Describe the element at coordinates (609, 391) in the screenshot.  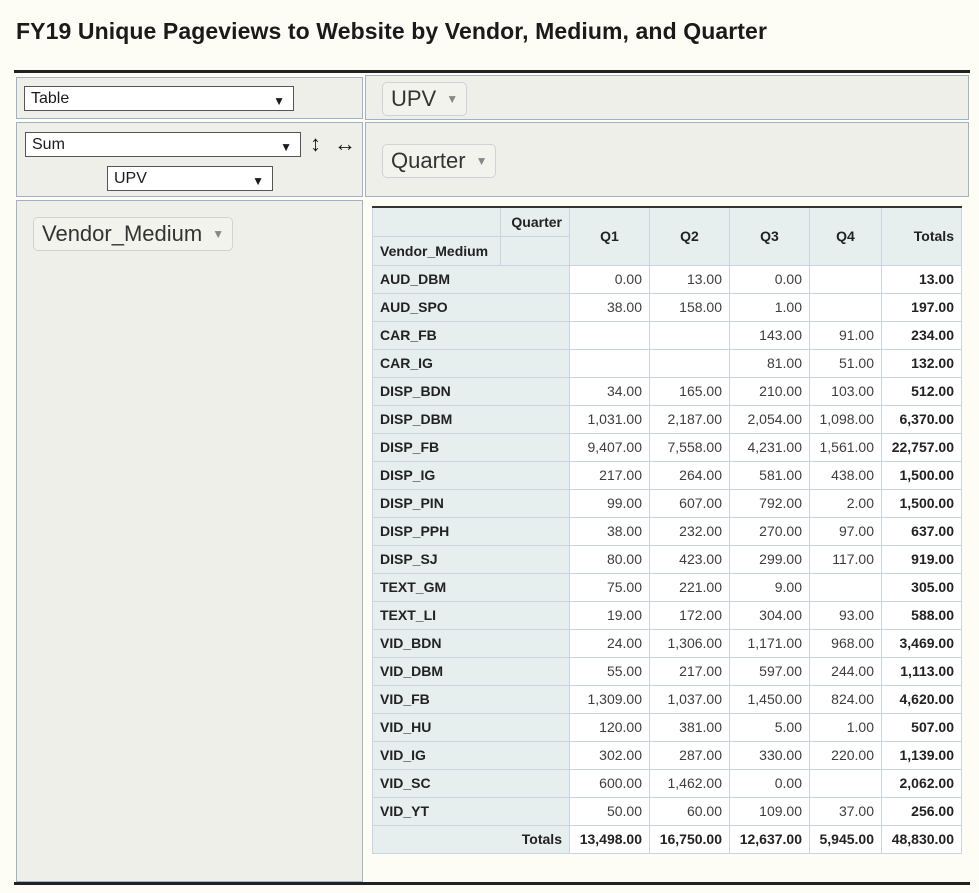
I see `table-cell: 34.00` at that location.